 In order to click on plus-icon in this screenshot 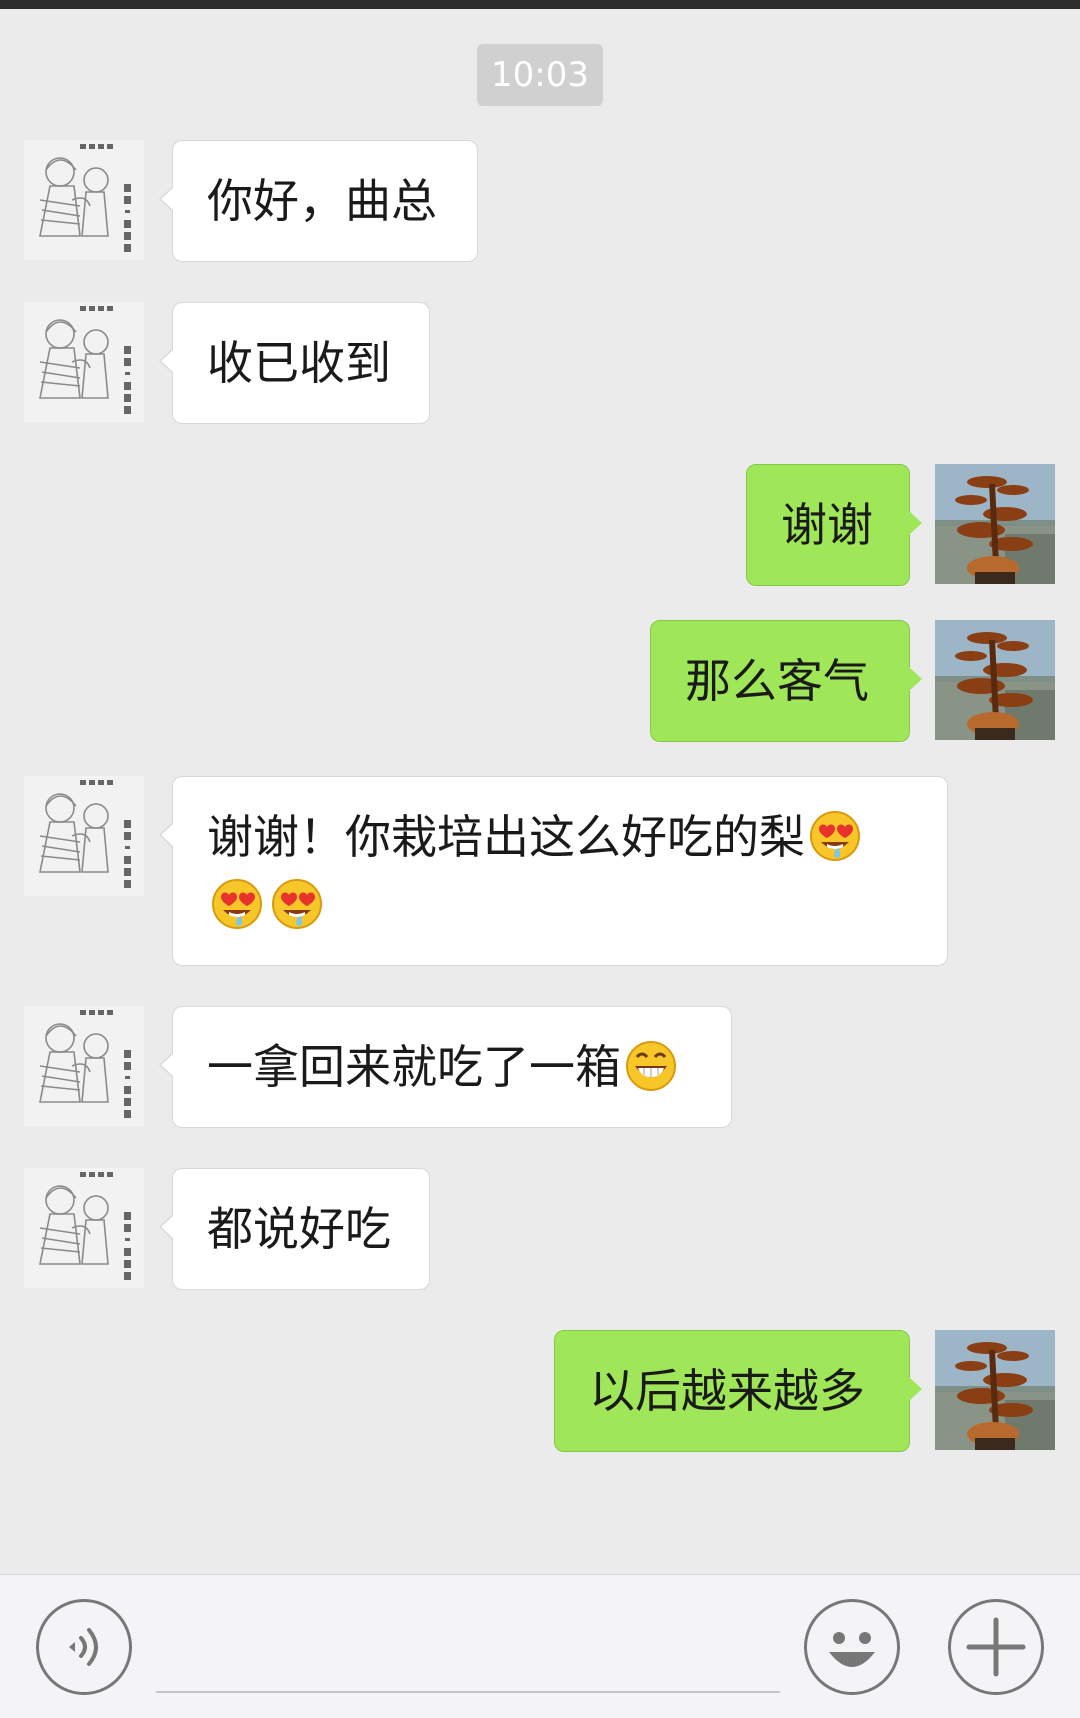, I will do `click(996, 1647)`.